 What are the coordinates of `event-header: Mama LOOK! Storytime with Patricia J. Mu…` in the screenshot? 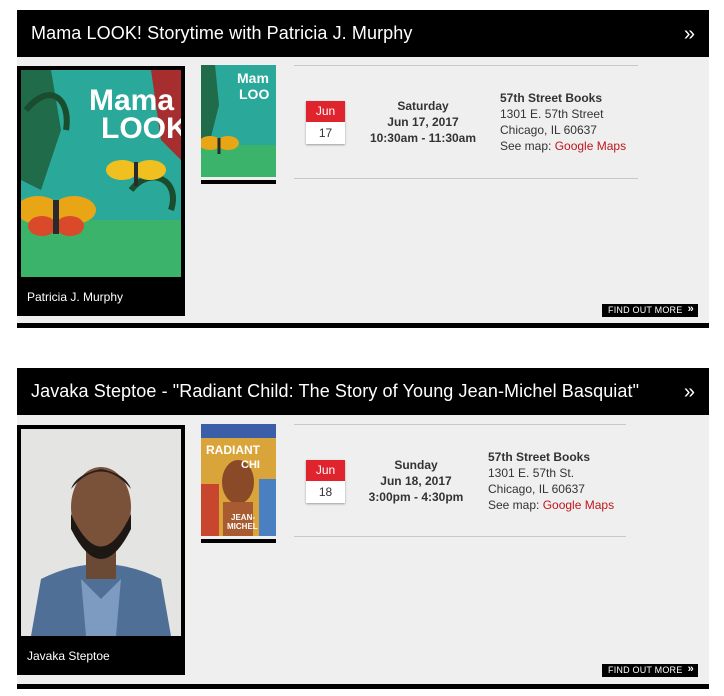 It's located at (363, 33).